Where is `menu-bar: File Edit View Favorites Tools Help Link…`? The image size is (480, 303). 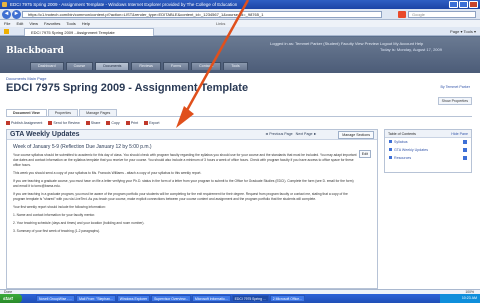
menu-bar: File Edit View Favorites Tools Help Link… is located at coordinates (240, 23).